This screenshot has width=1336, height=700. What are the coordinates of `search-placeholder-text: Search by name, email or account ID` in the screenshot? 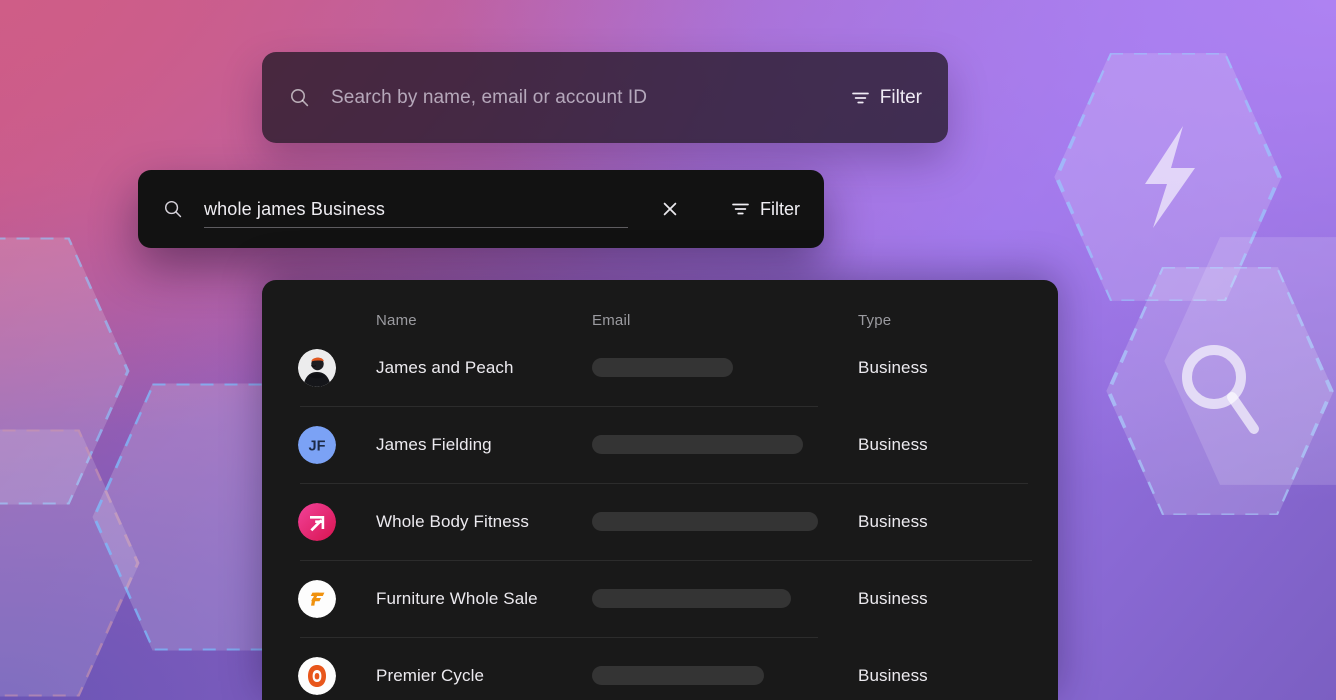 It's located at (489, 97).